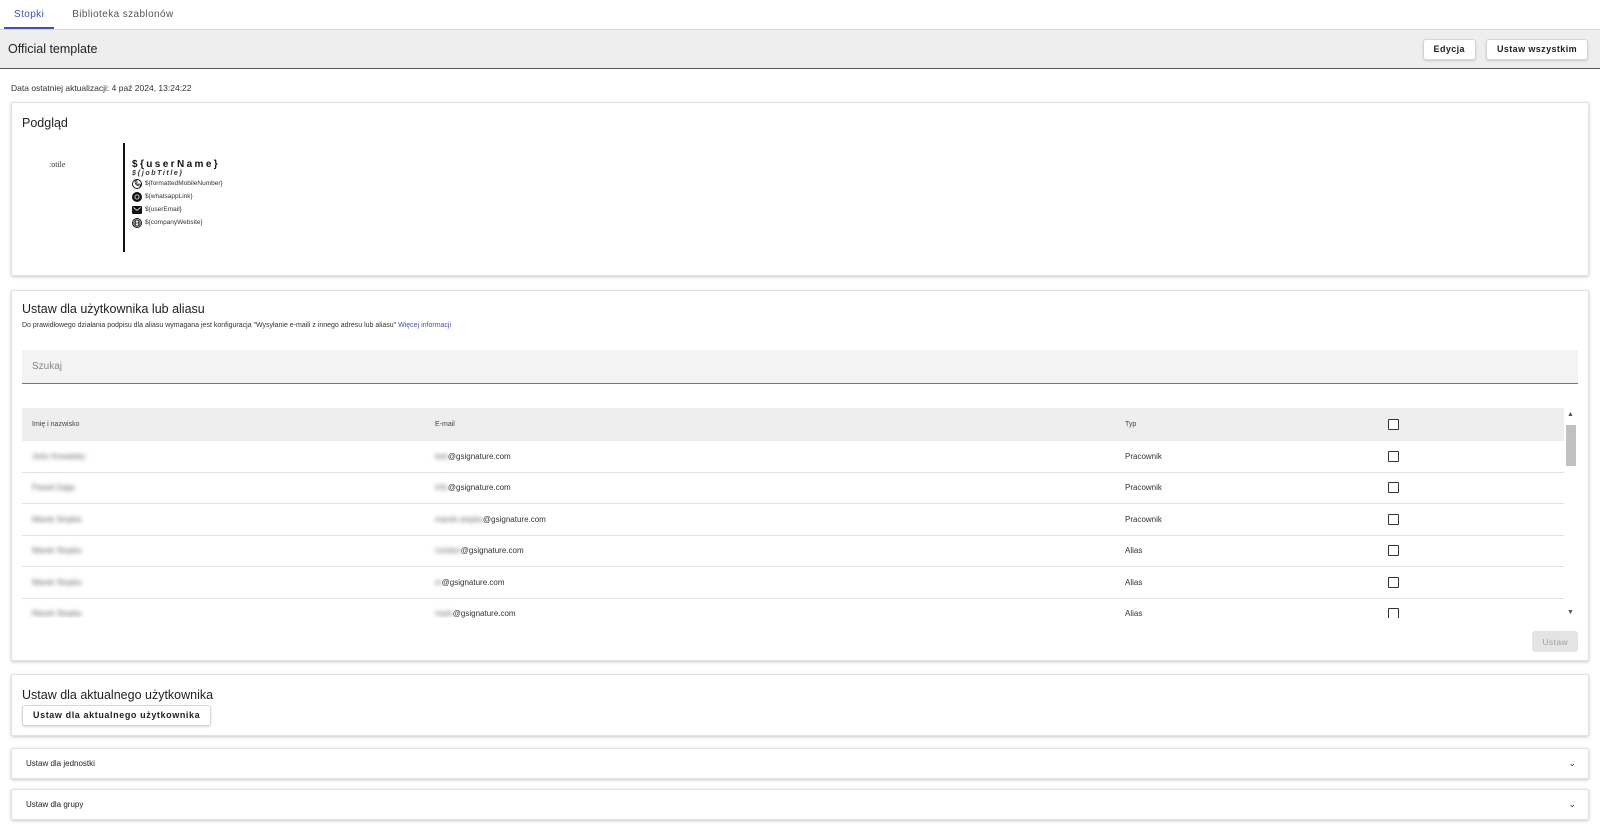  I want to click on table-scrollbar: ▲ ▼, so click(1571, 513).